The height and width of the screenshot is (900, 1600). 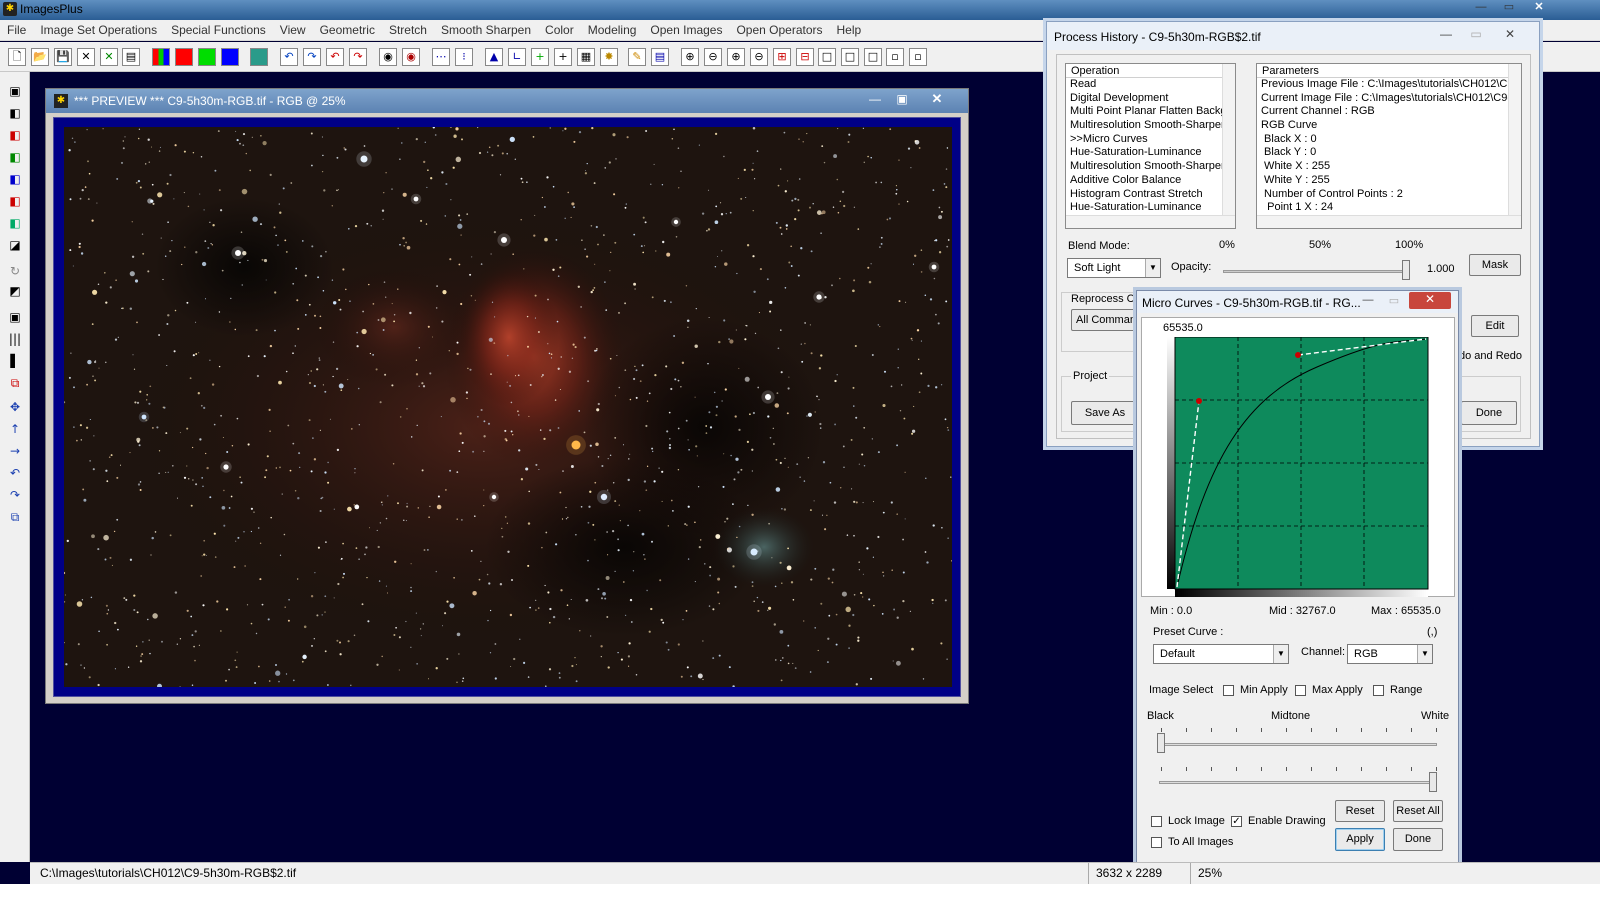 What do you see at coordinates (15, 291) in the screenshot?
I see `gradient-icon: ◩` at bounding box center [15, 291].